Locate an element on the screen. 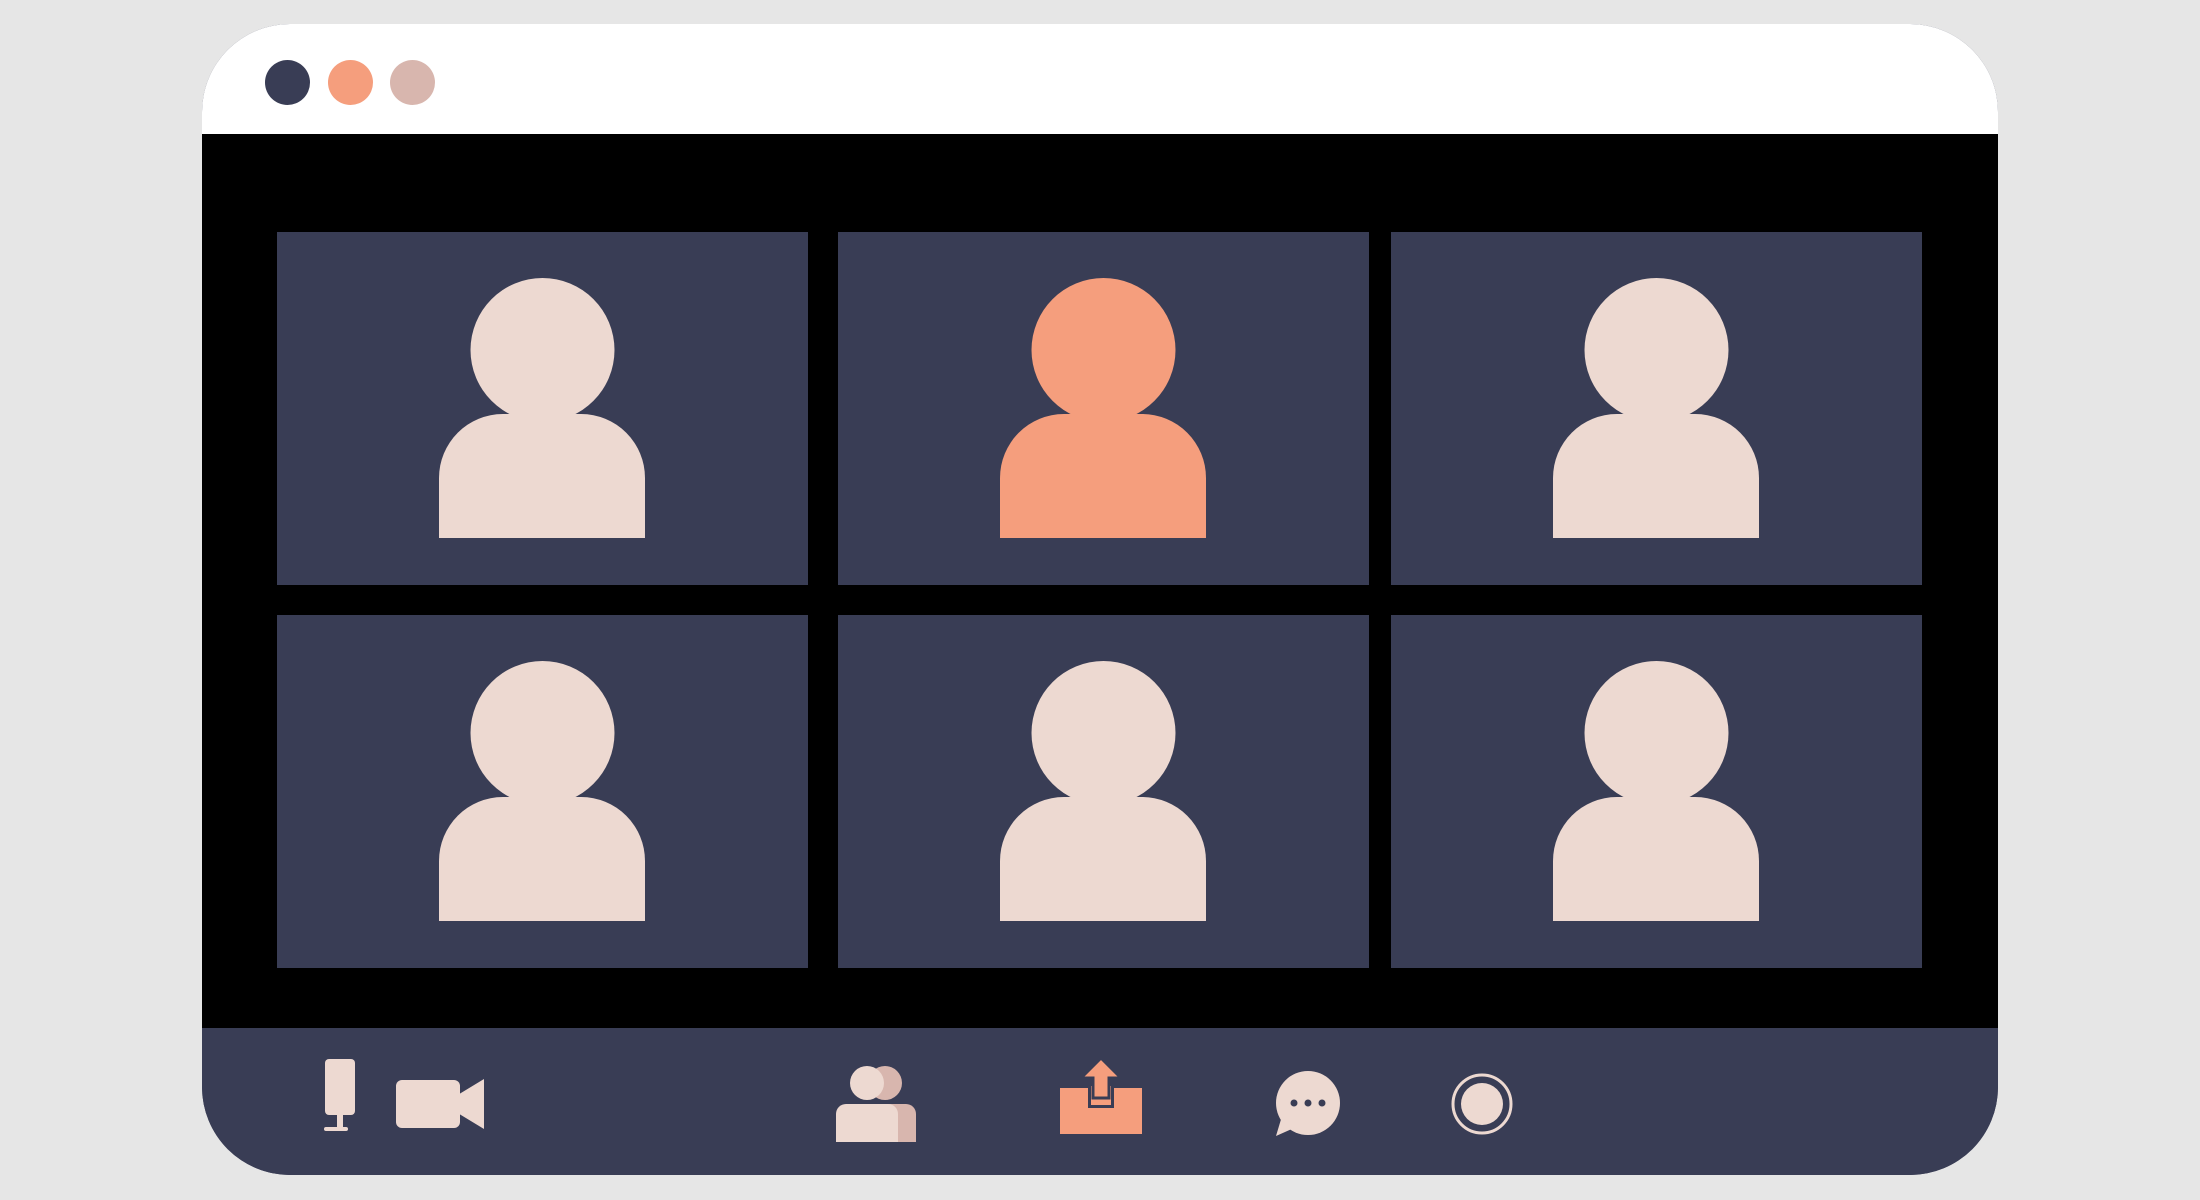  microphone-button is located at coordinates (340, 1096).